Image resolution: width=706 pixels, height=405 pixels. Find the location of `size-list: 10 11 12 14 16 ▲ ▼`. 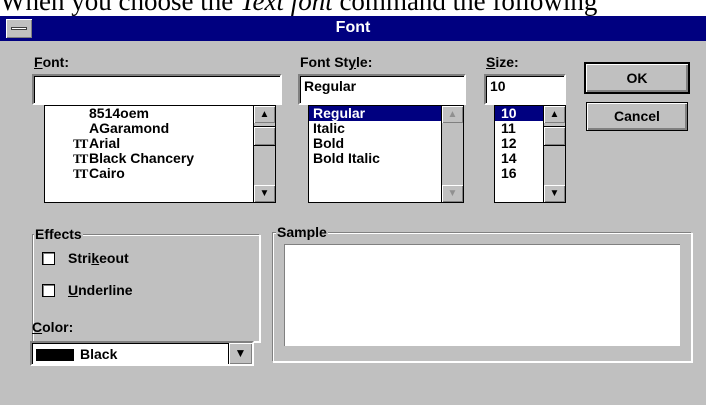

size-list: 10 11 12 14 16 ▲ ▼ is located at coordinates (530, 154).